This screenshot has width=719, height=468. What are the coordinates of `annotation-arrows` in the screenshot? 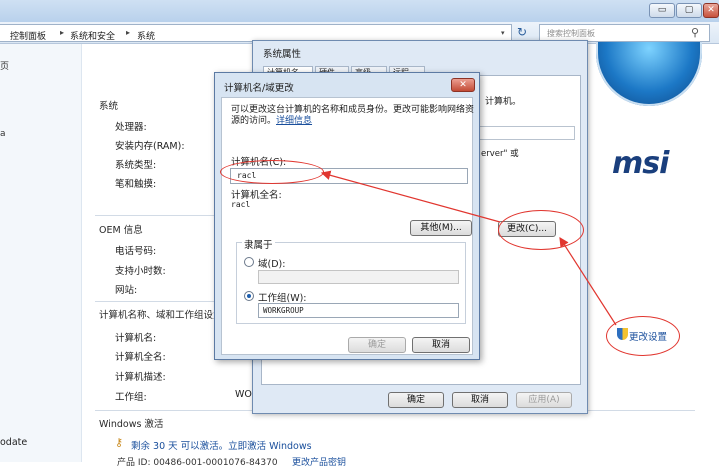 It's located at (468, 248).